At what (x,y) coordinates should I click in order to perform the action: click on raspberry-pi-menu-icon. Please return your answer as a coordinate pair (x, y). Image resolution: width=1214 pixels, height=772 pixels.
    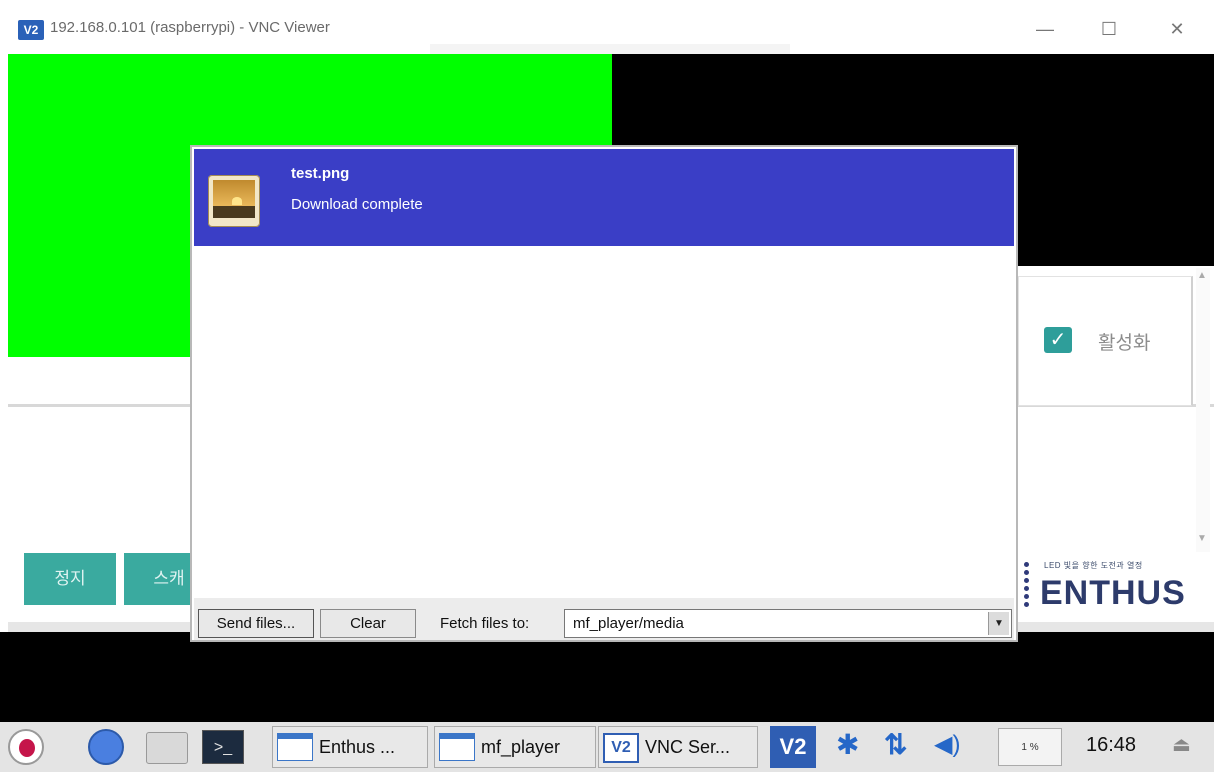
    Looking at the image, I should click on (26, 747).